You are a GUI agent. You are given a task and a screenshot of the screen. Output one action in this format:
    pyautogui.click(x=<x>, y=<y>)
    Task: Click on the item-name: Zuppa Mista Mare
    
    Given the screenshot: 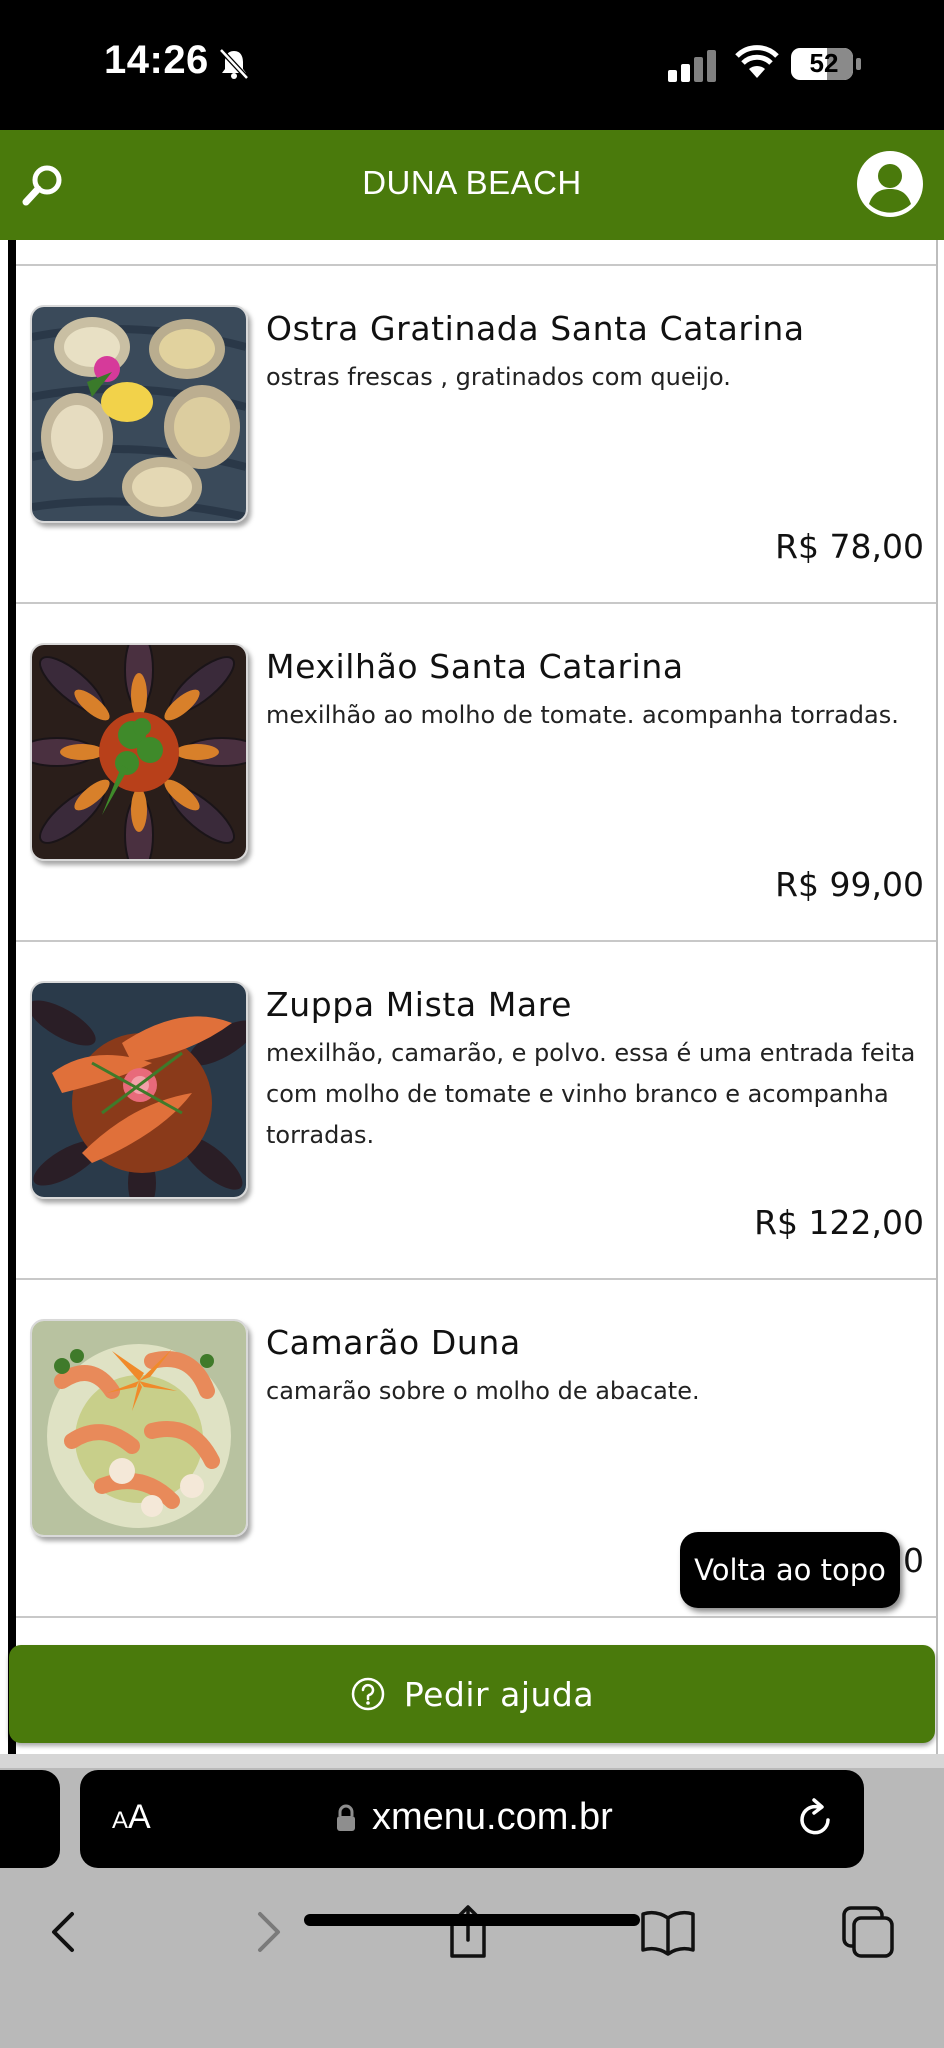 What is the action you would take?
    pyautogui.click(x=419, y=1004)
    